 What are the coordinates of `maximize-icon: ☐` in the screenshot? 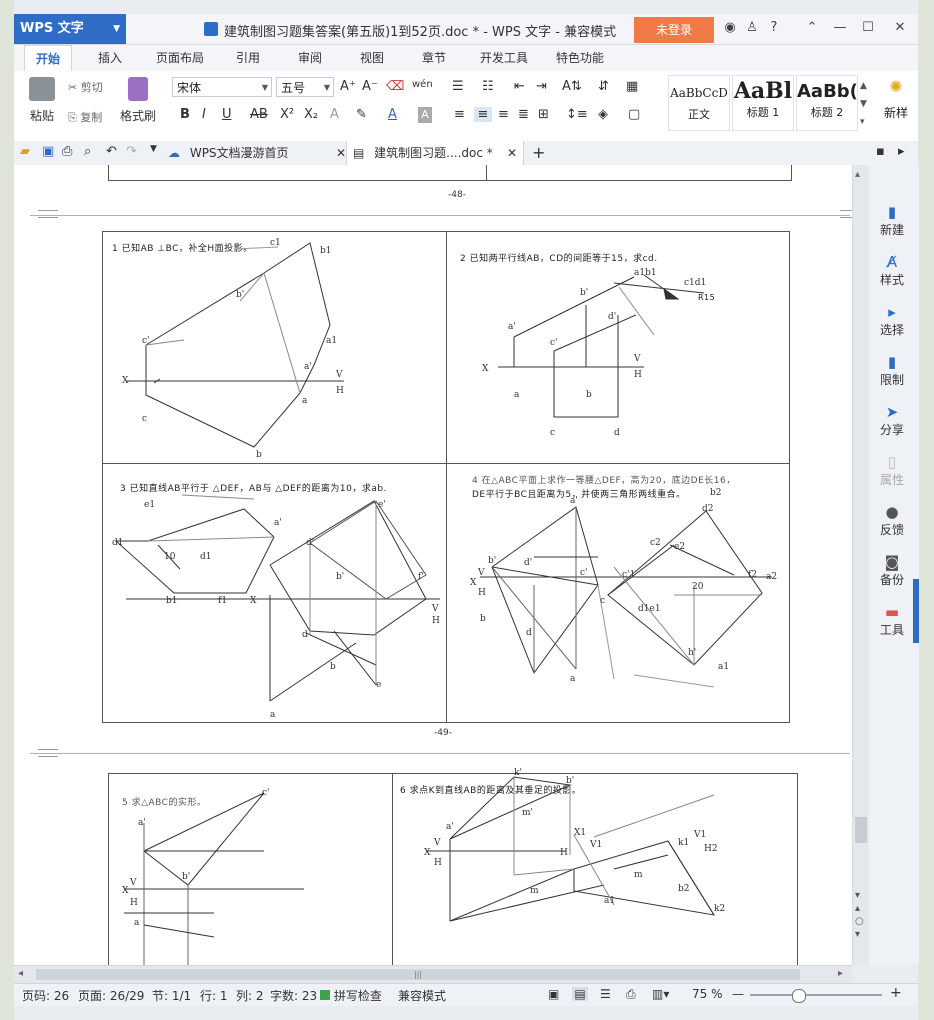 It's located at (868, 28).